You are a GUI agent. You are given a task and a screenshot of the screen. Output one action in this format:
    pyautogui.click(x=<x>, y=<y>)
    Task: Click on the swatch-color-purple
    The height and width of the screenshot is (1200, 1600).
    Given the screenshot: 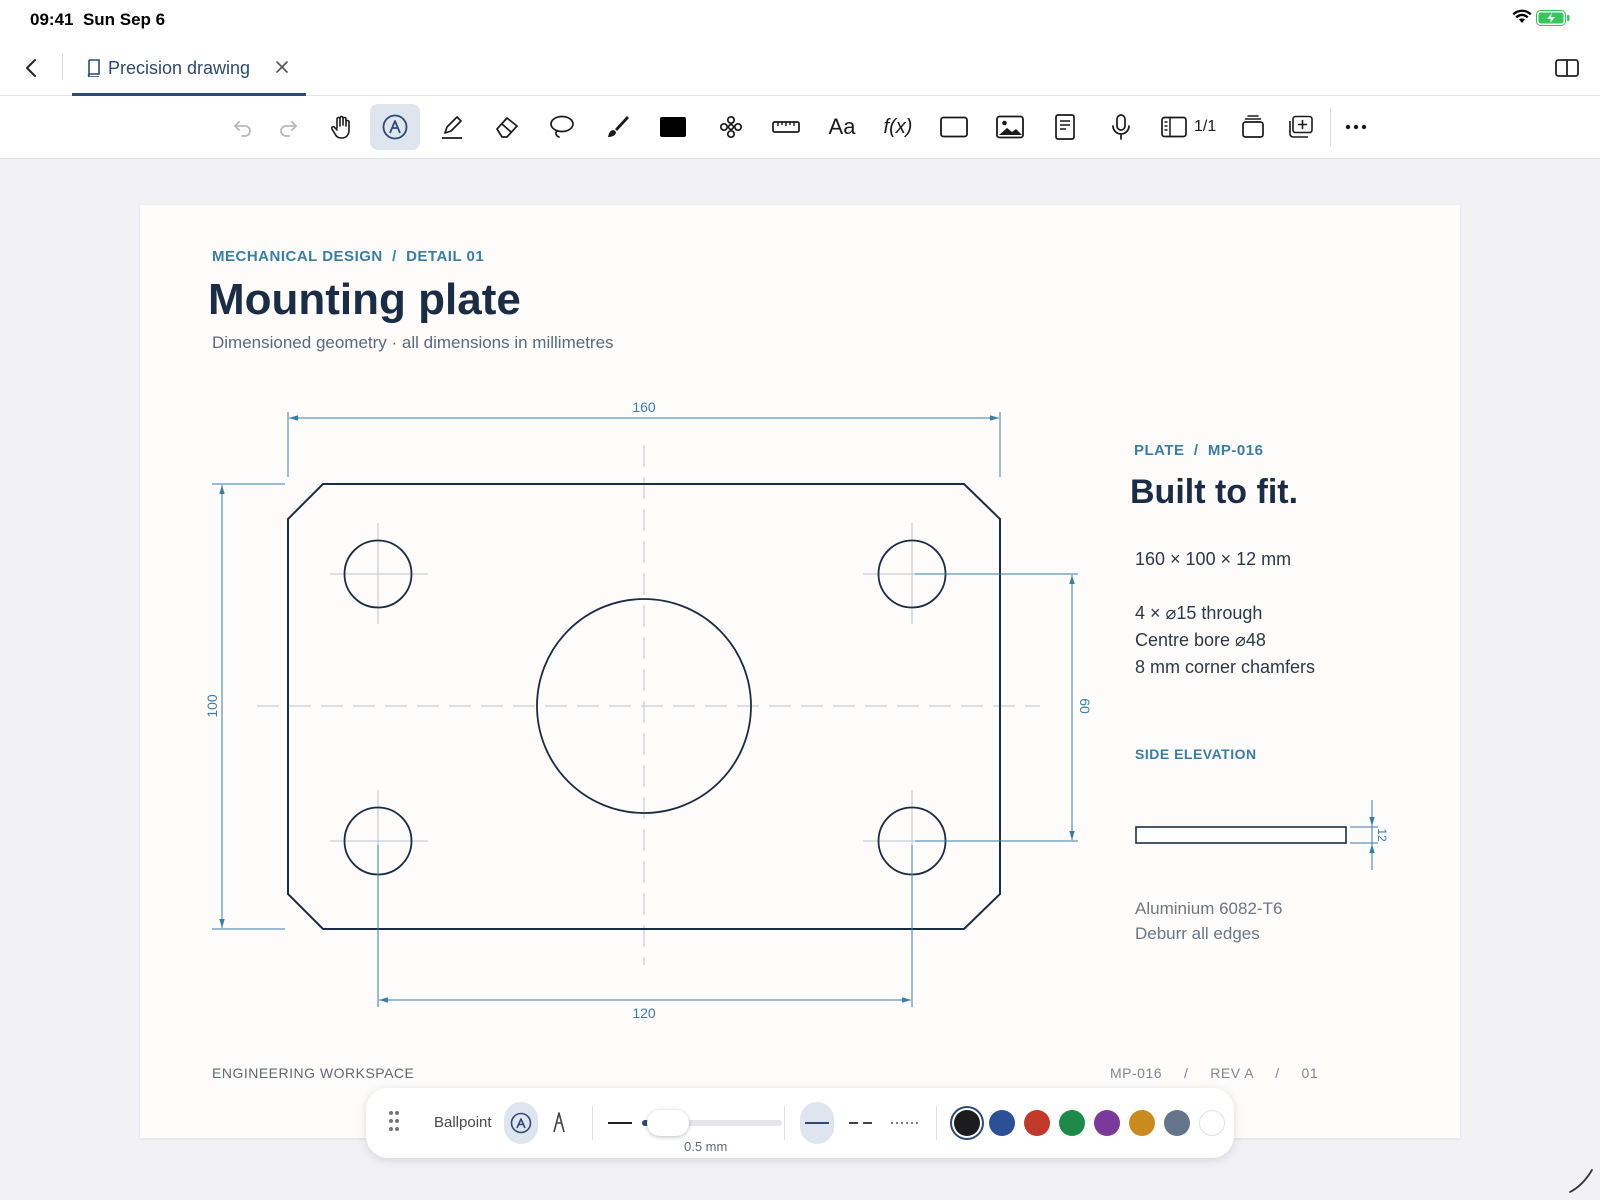 What is the action you would take?
    pyautogui.click(x=1107, y=1123)
    